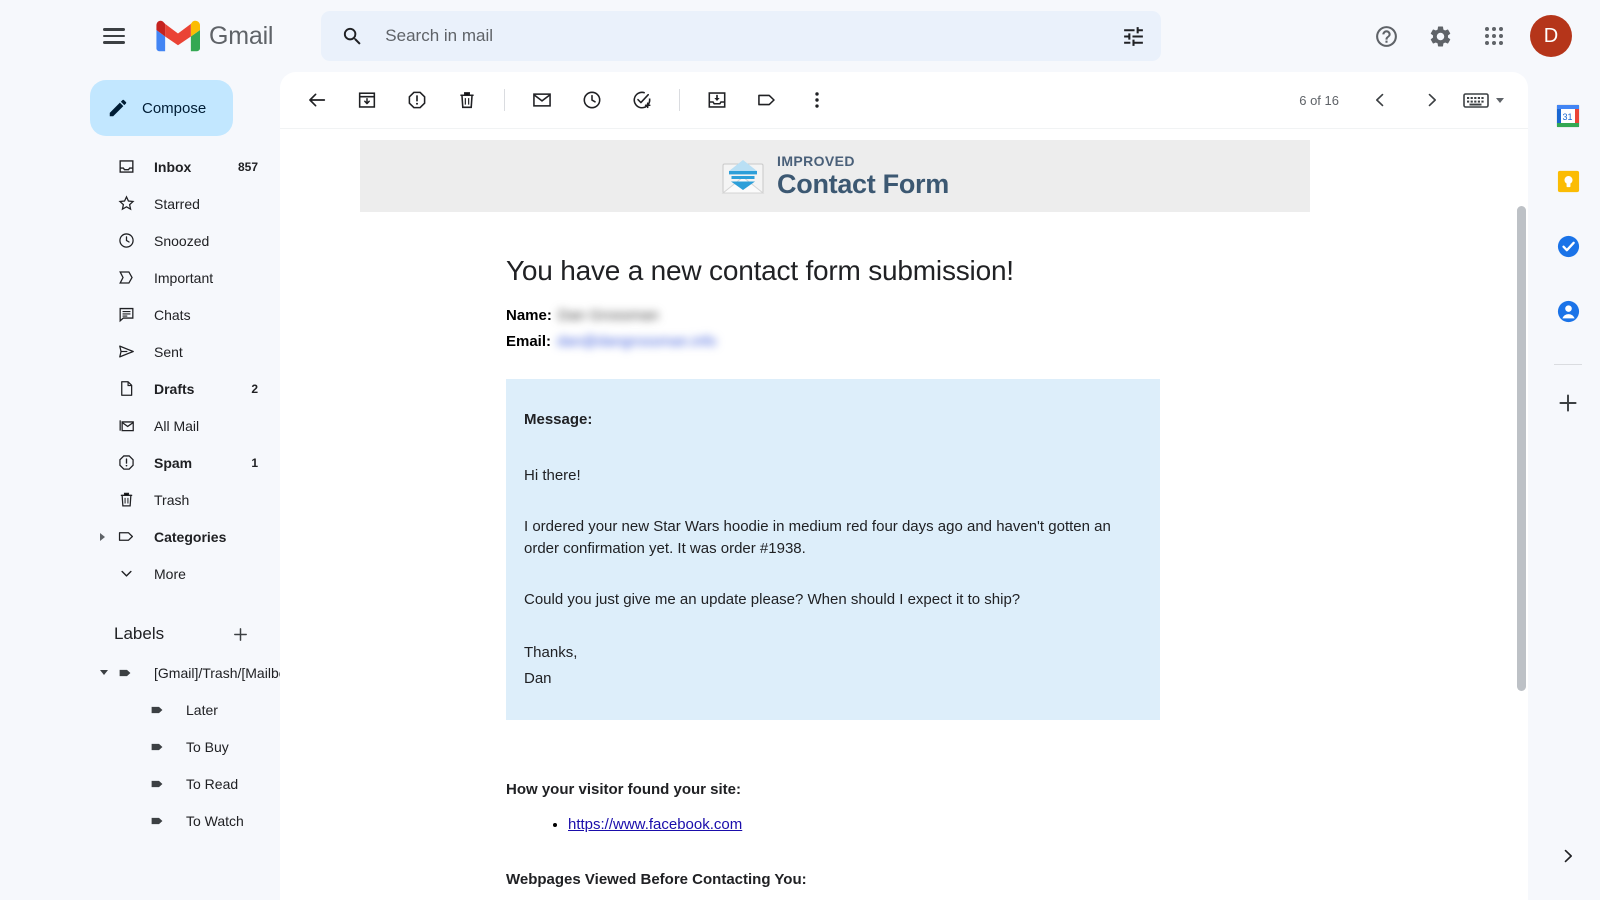 Image resolution: width=1600 pixels, height=900 pixels. What do you see at coordinates (180, 783) in the screenshot?
I see `label-item-to-read: To Read` at bounding box center [180, 783].